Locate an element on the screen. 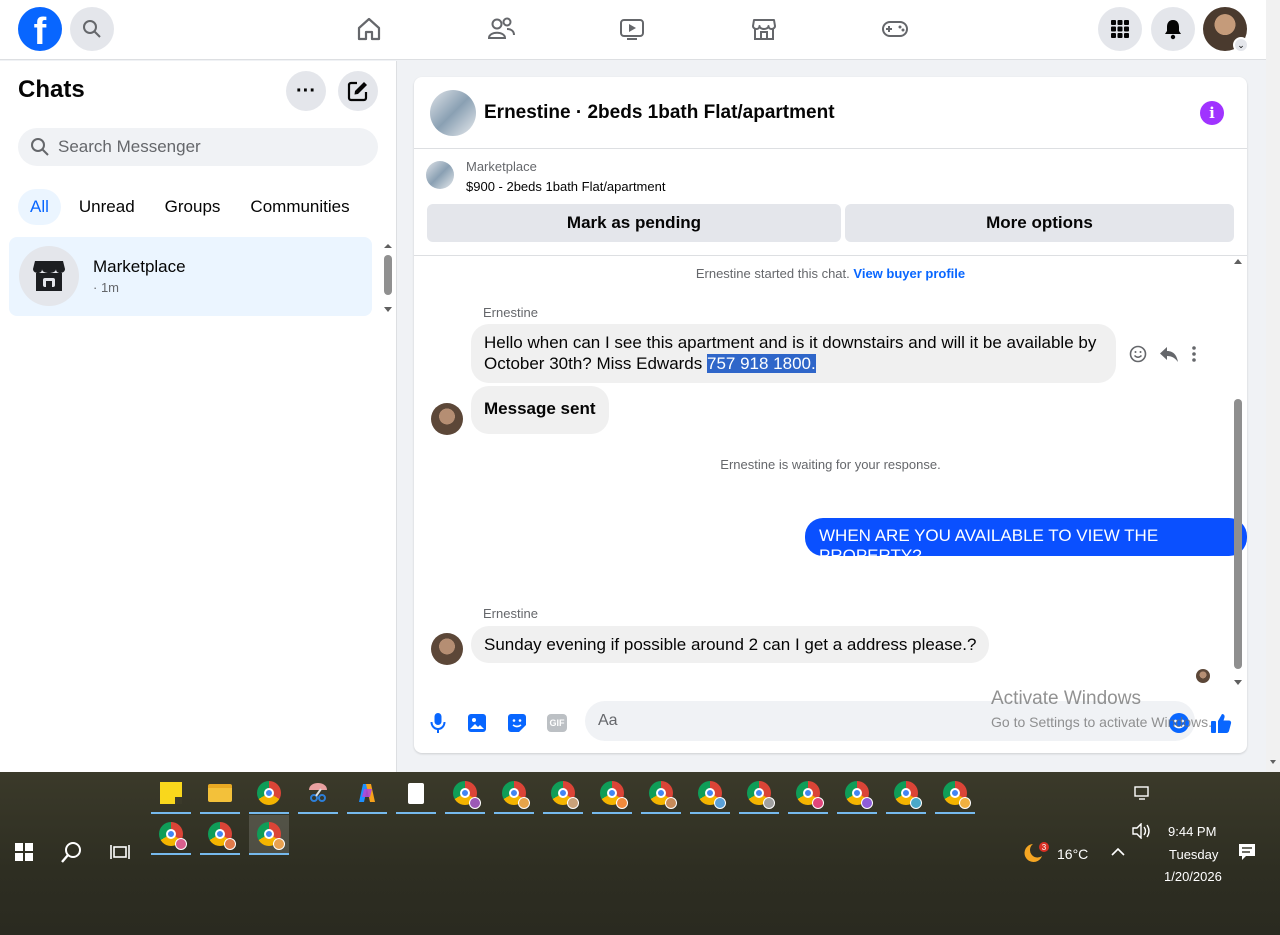  taskbar-search-button is located at coordinates (72, 852).